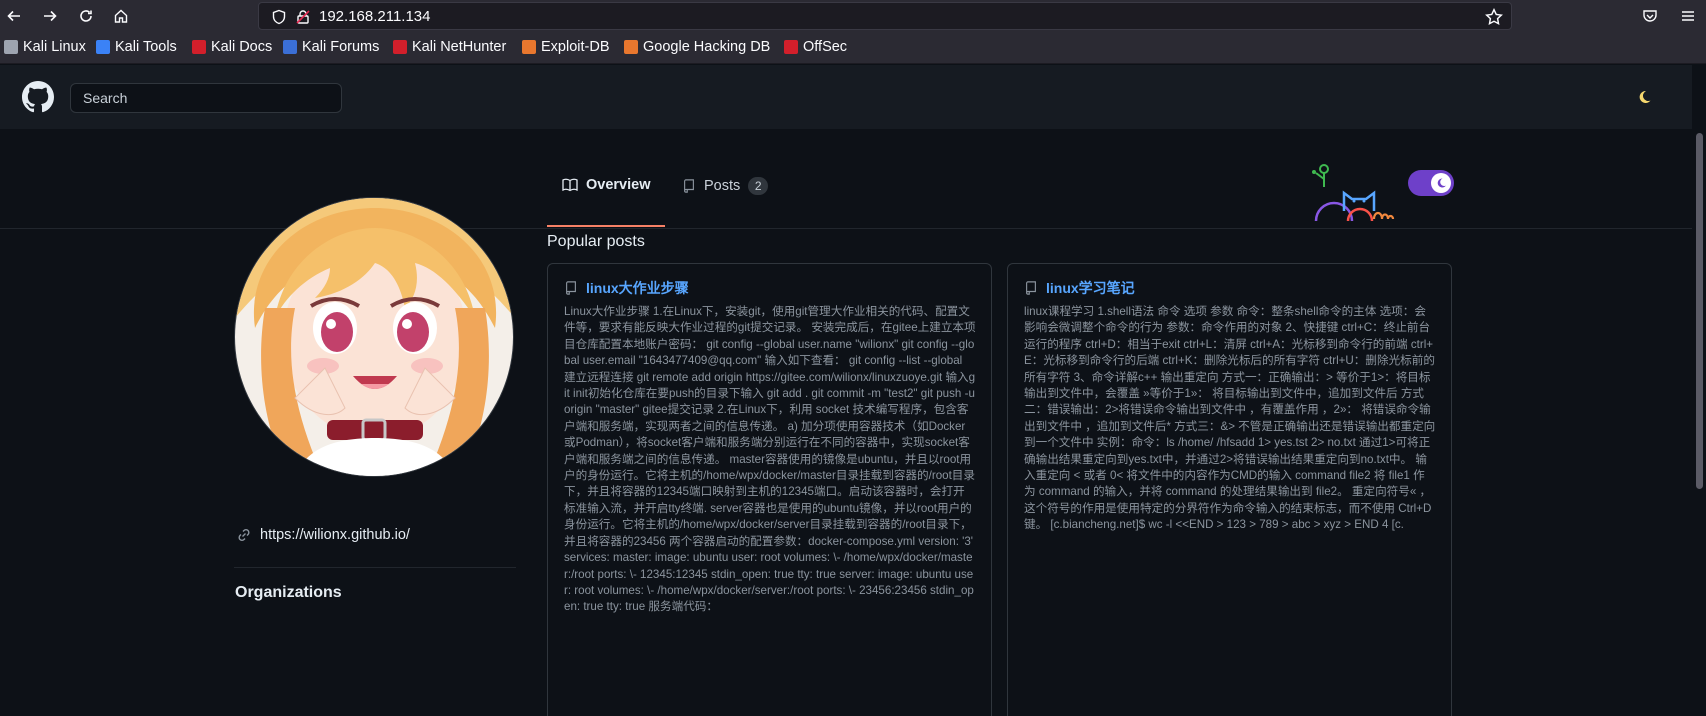 The width and height of the screenshot is (1706, 716). What do you see at coordinates (303, 17) in the screenshot?
I see `insecure-lock-icon` at bounding box center [303, 17].